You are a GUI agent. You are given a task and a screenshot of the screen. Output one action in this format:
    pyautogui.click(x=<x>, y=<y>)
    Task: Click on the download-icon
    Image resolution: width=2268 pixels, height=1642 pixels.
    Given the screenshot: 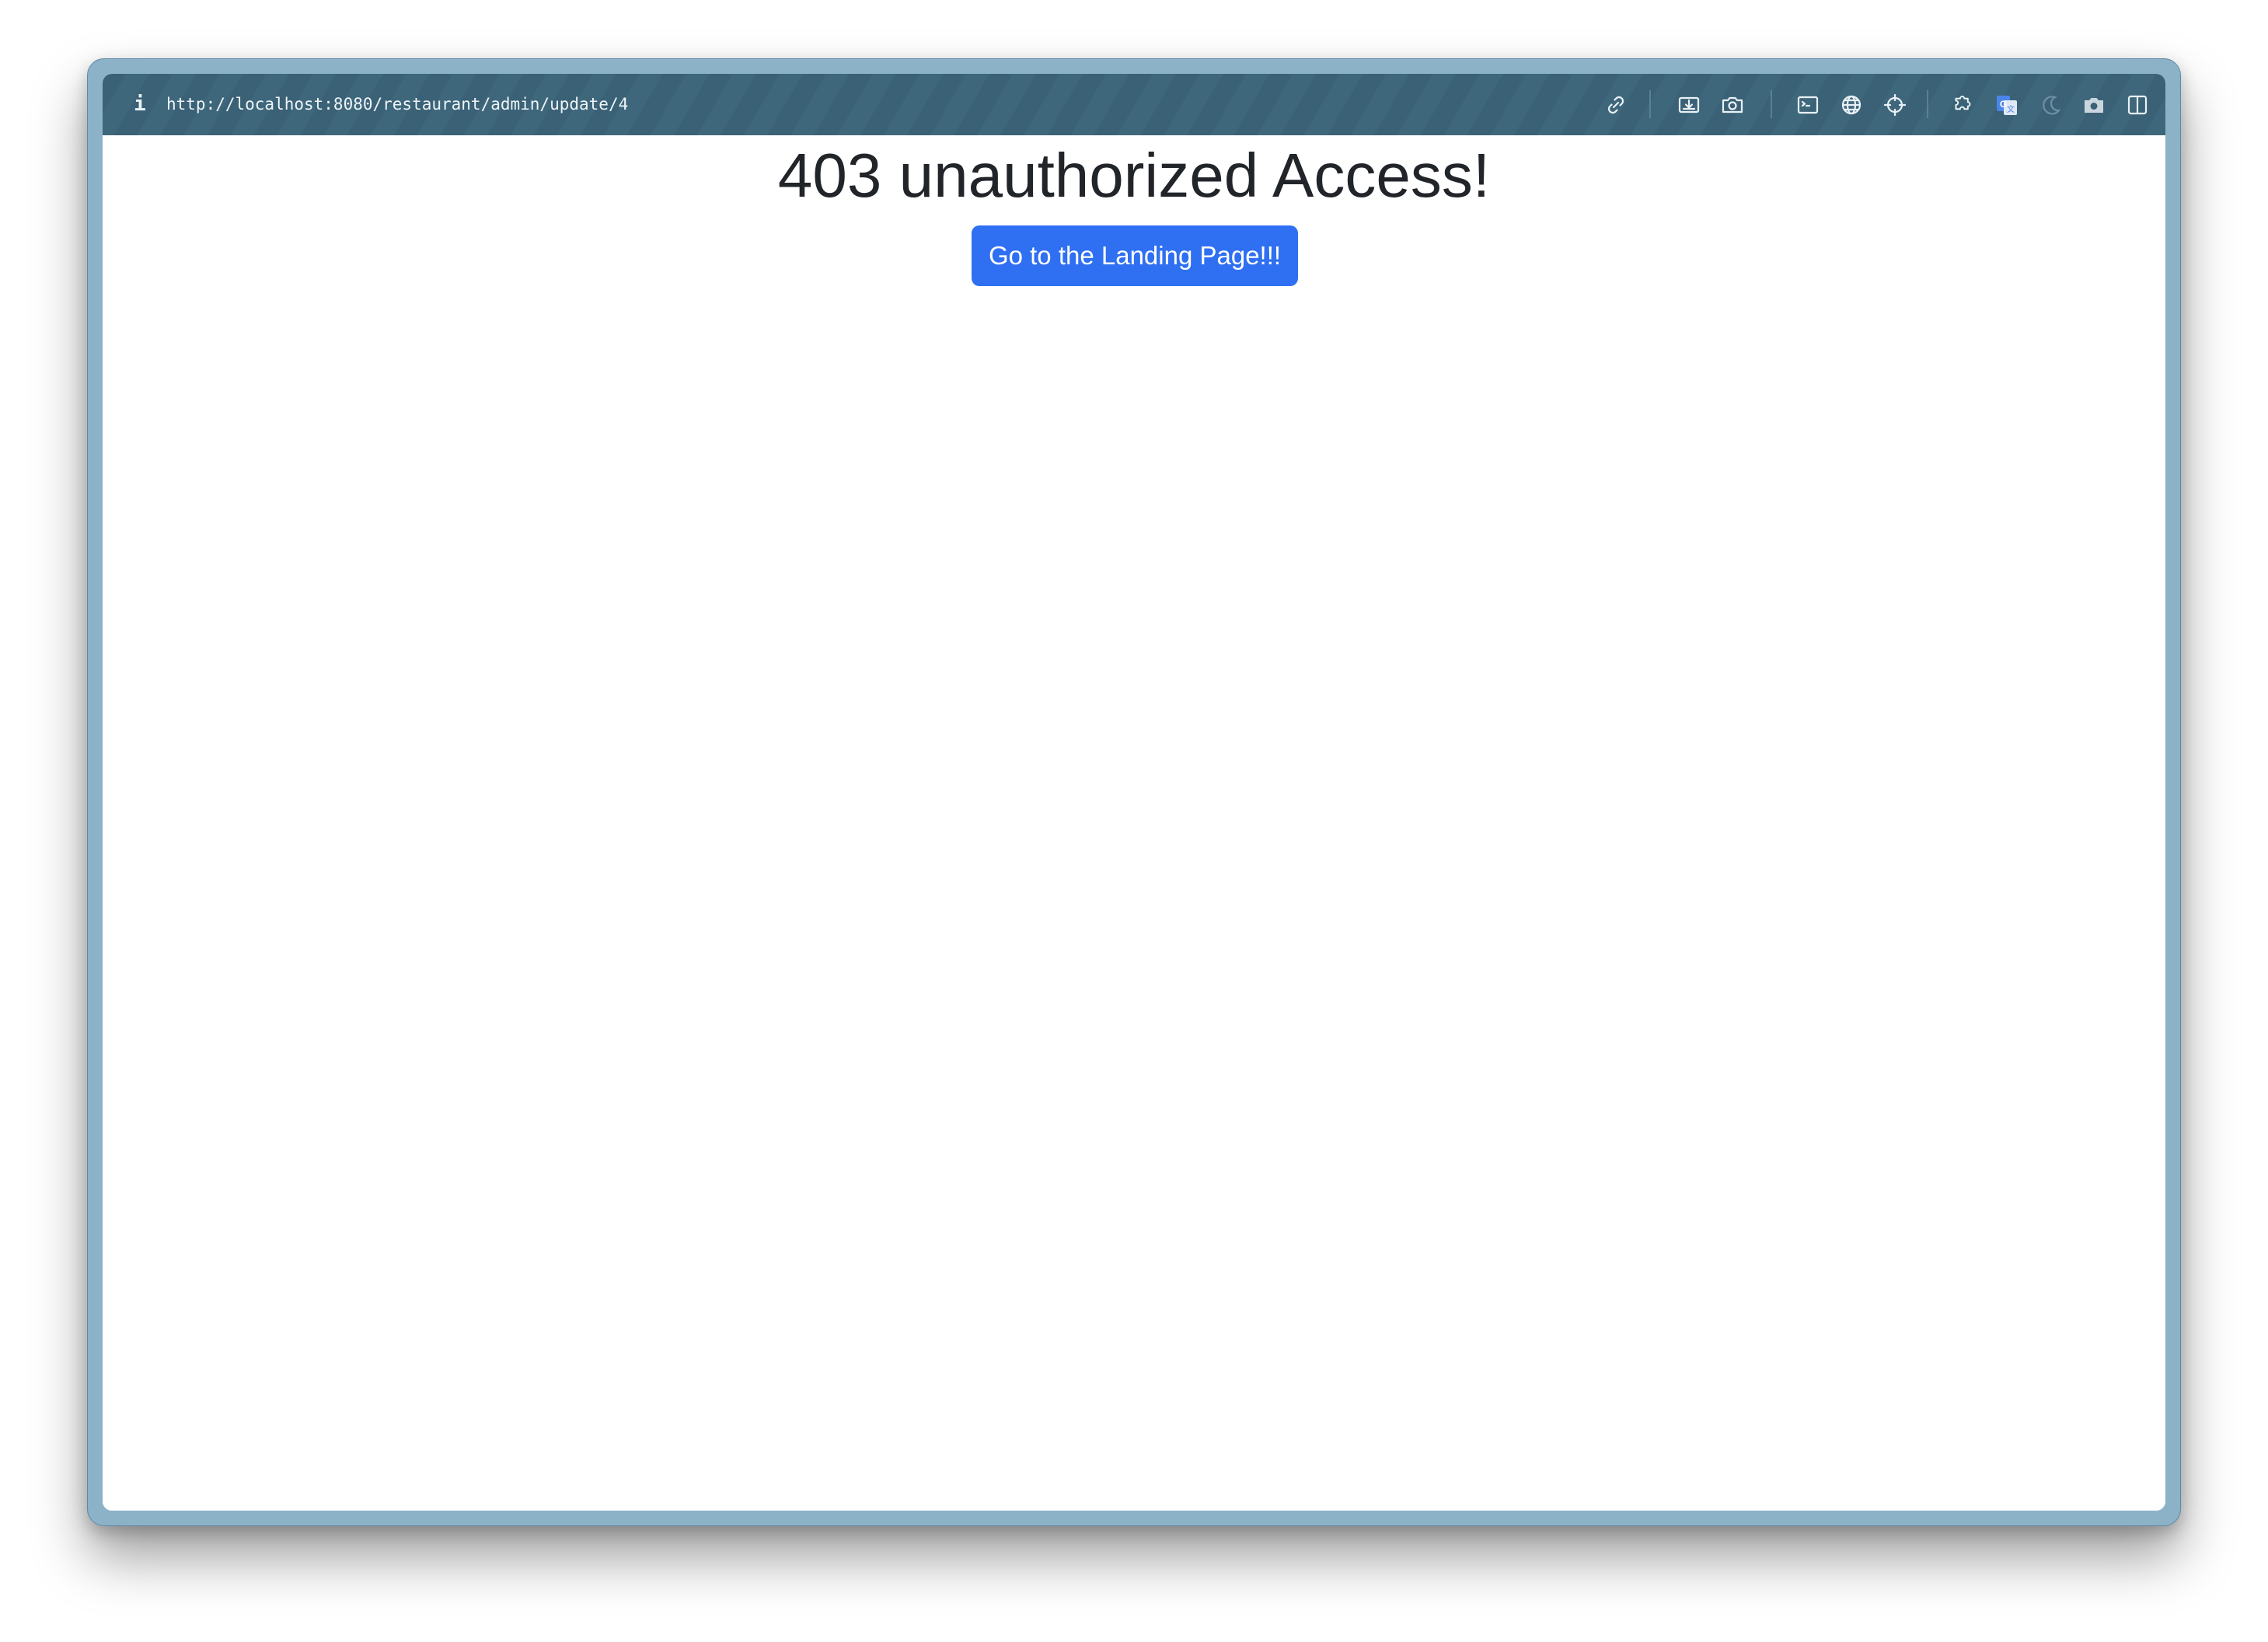 What is the action you would take?
    pyautogui.click(x=1689, y=105)
    